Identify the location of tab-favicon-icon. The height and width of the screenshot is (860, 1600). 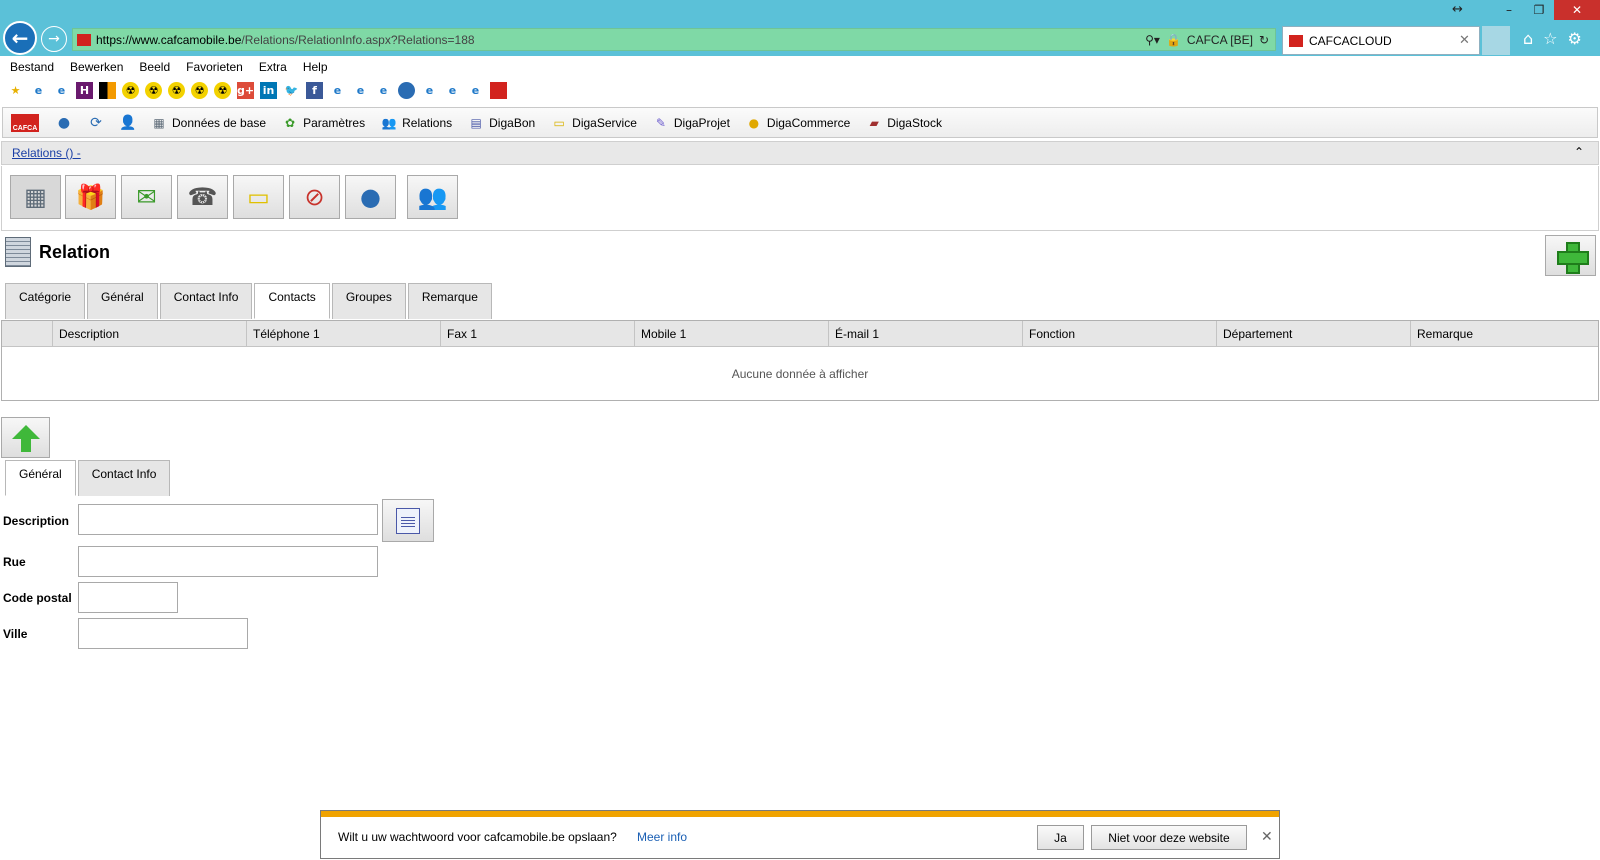
(1296, 40).